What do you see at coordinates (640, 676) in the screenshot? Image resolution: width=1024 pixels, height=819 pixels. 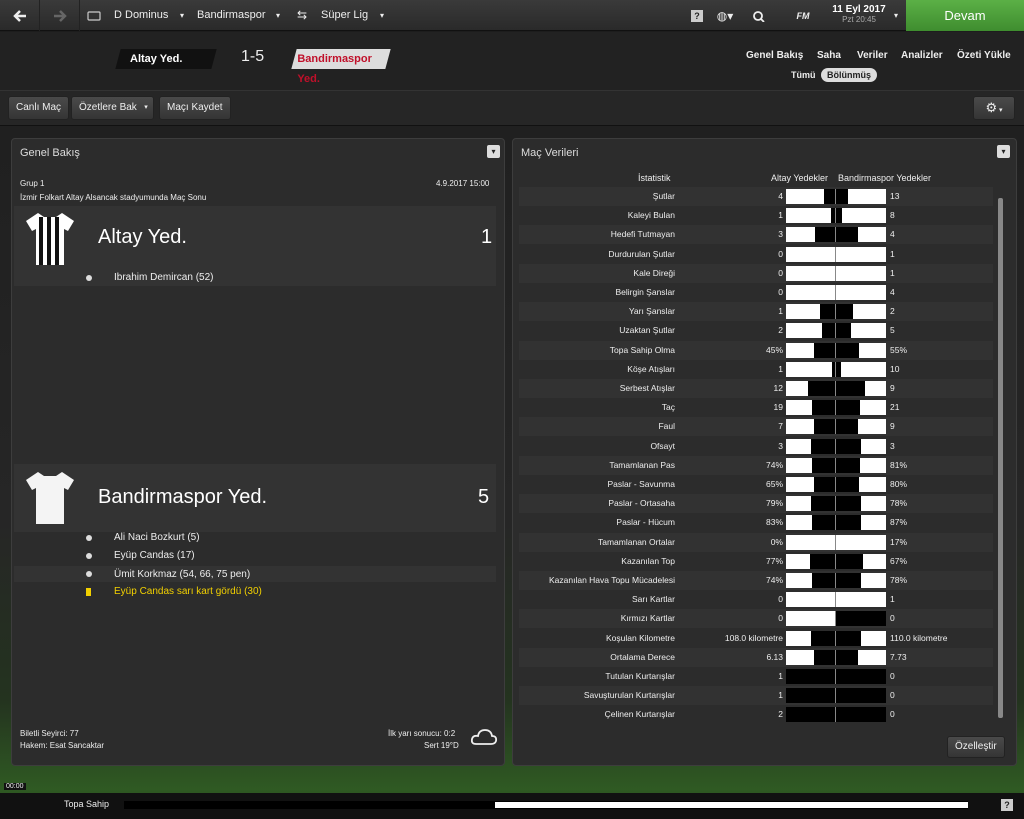 I see `stat-label: Tutulan Kurtarışlar` at bounding box center [640, 676].